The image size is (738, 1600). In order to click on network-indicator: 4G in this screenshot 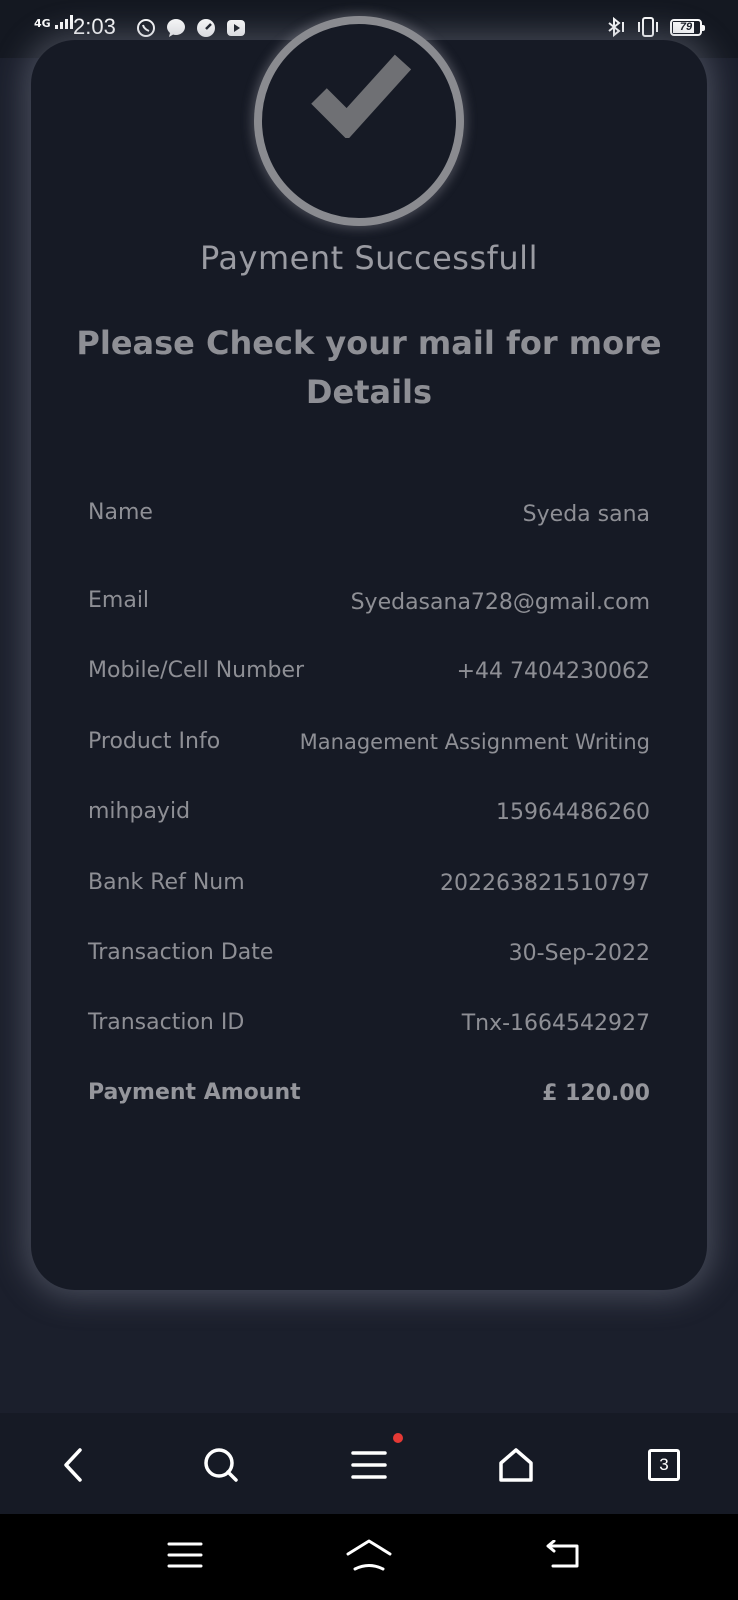, I will do `click(54, 22)`.